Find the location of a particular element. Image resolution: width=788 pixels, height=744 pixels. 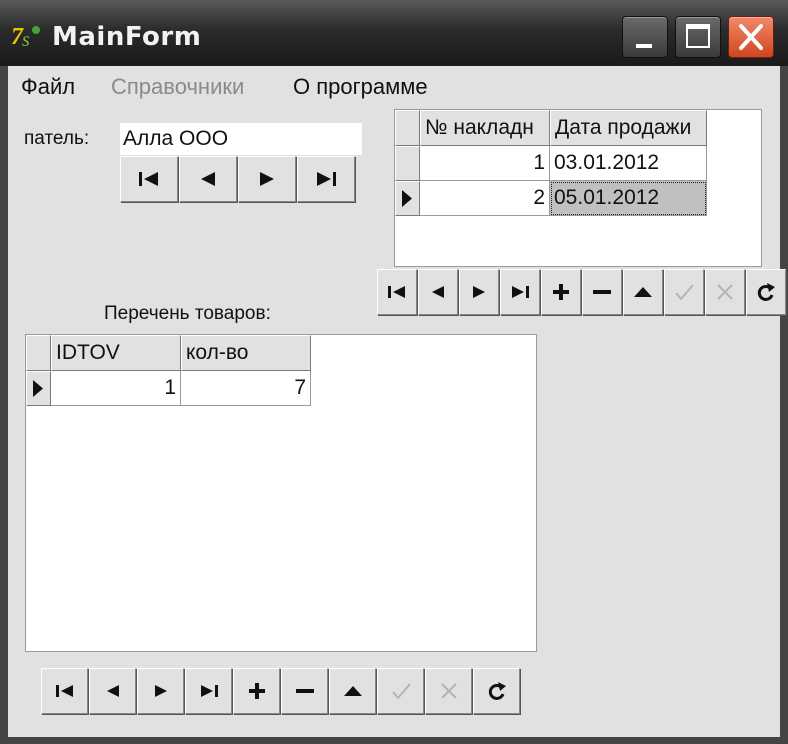

goods-col-idtov: IDTOV is located at coordinates (116, 353).